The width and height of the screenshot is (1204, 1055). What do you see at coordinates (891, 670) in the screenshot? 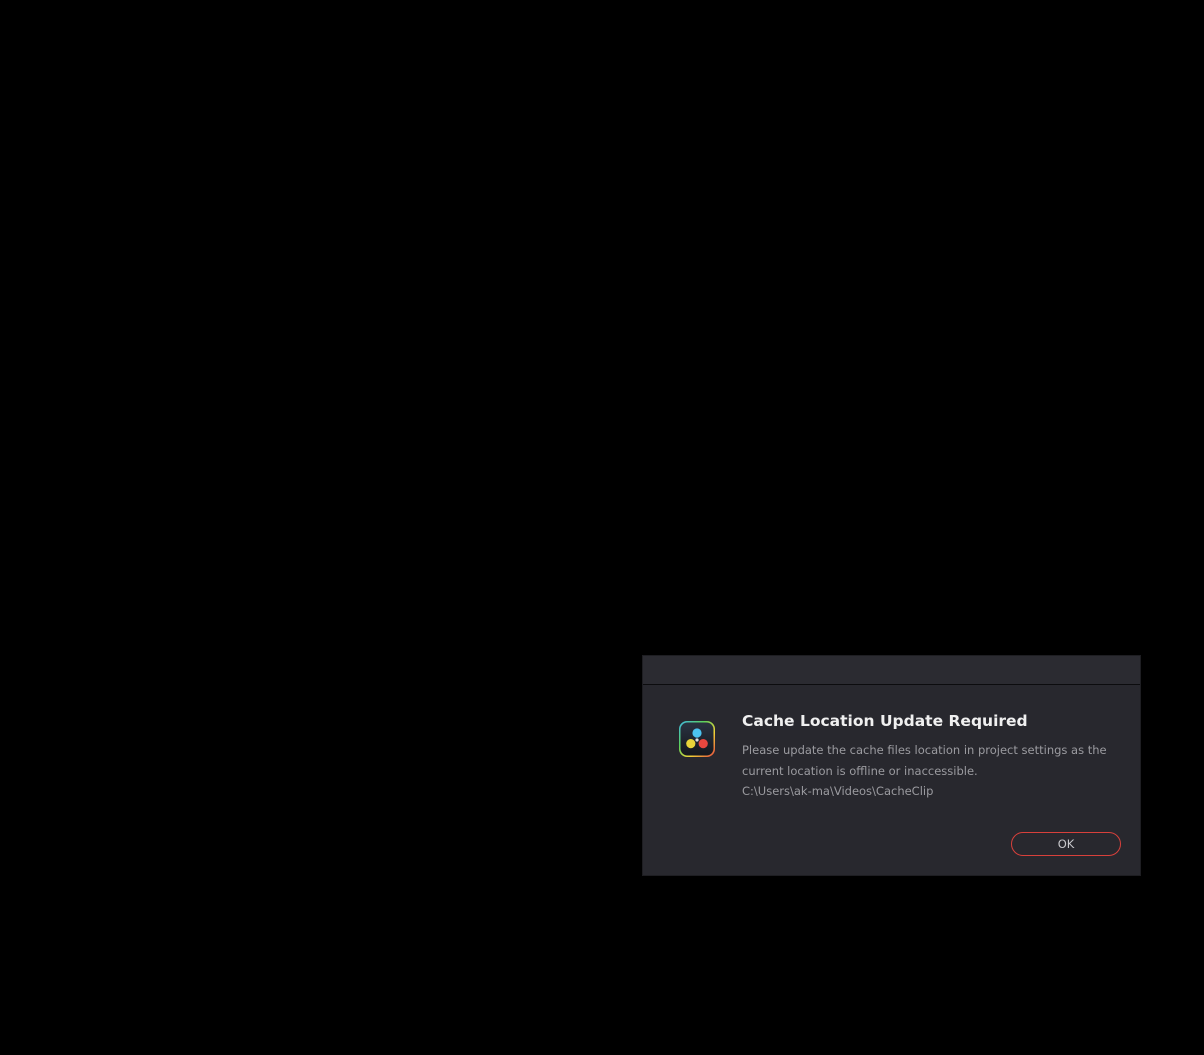
I see `dialog-titlebar` at bounding box center [891, 670].